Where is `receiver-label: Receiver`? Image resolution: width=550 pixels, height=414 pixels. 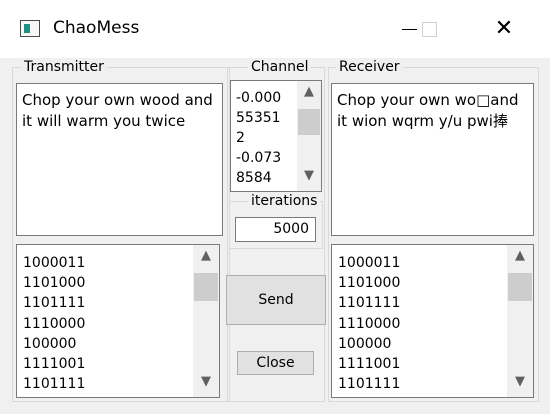 receiver-label: Receiver is located at coordinates (369, 67).